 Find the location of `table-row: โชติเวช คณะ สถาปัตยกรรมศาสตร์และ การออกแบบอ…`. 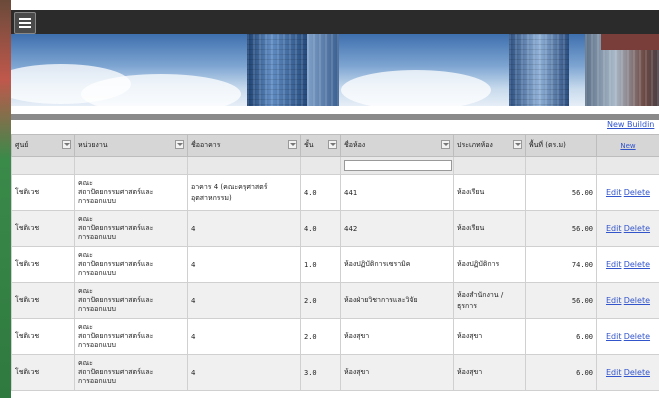

table-row: โชติเวช คณะ สถาปัตยกรรมศาสตร์และ การออกแบบอ… is located at coordinates (335, 192).